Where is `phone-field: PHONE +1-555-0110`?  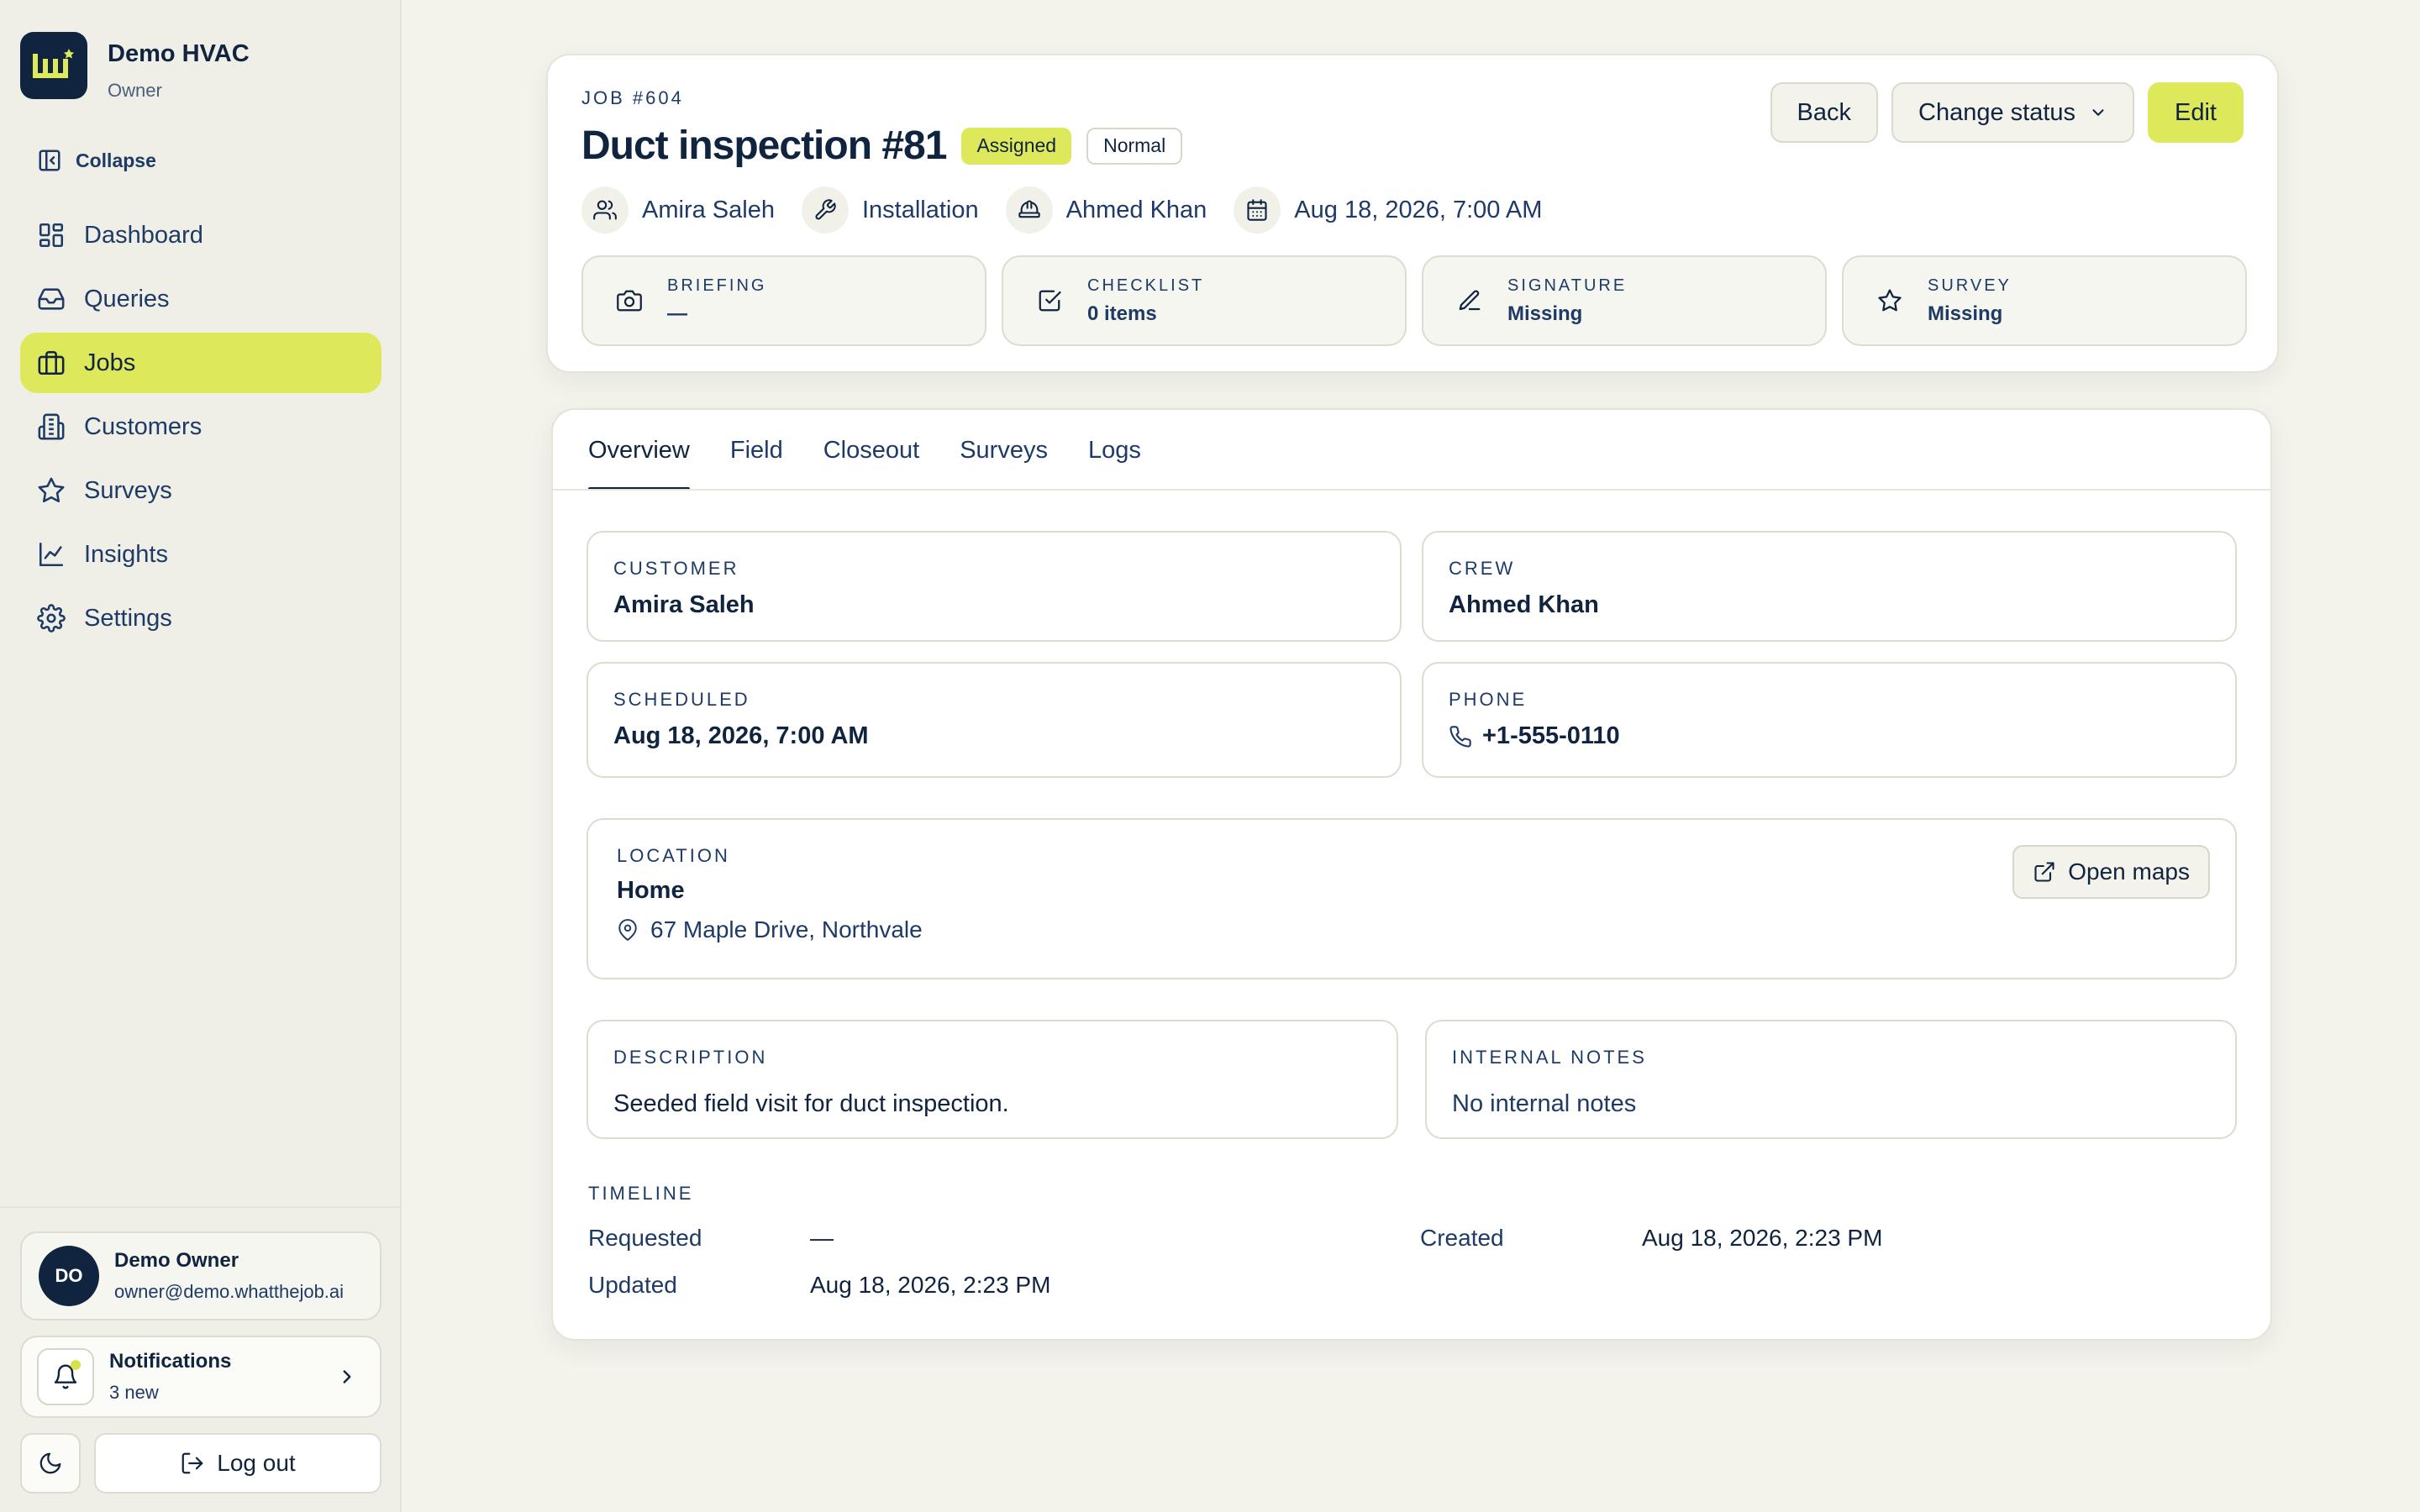
phone-field: PHONE +1-555-0110 is located at coordinates (1829, 720).